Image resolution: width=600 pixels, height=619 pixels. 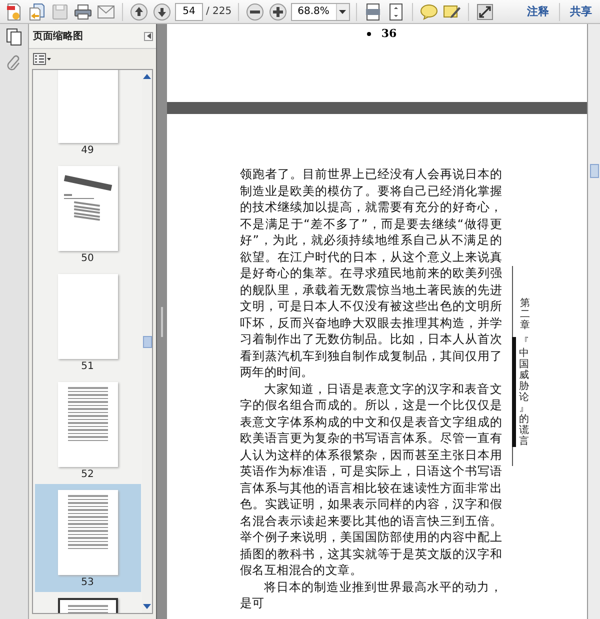 What do you see at coordinates (87, 538) in the screenshot?
I see `thumbnail-item: 53` at bounding box center [87, 538].